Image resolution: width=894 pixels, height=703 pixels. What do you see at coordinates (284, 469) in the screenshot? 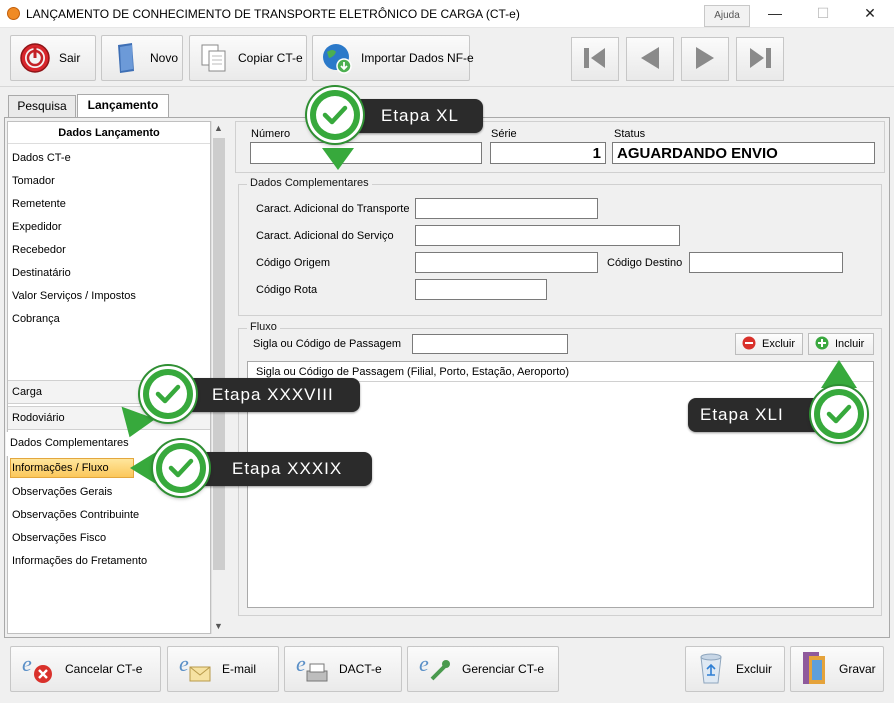
I see `callout-etapa-xxxix: Etapa XXXIX` at bounding box center [284, 469].